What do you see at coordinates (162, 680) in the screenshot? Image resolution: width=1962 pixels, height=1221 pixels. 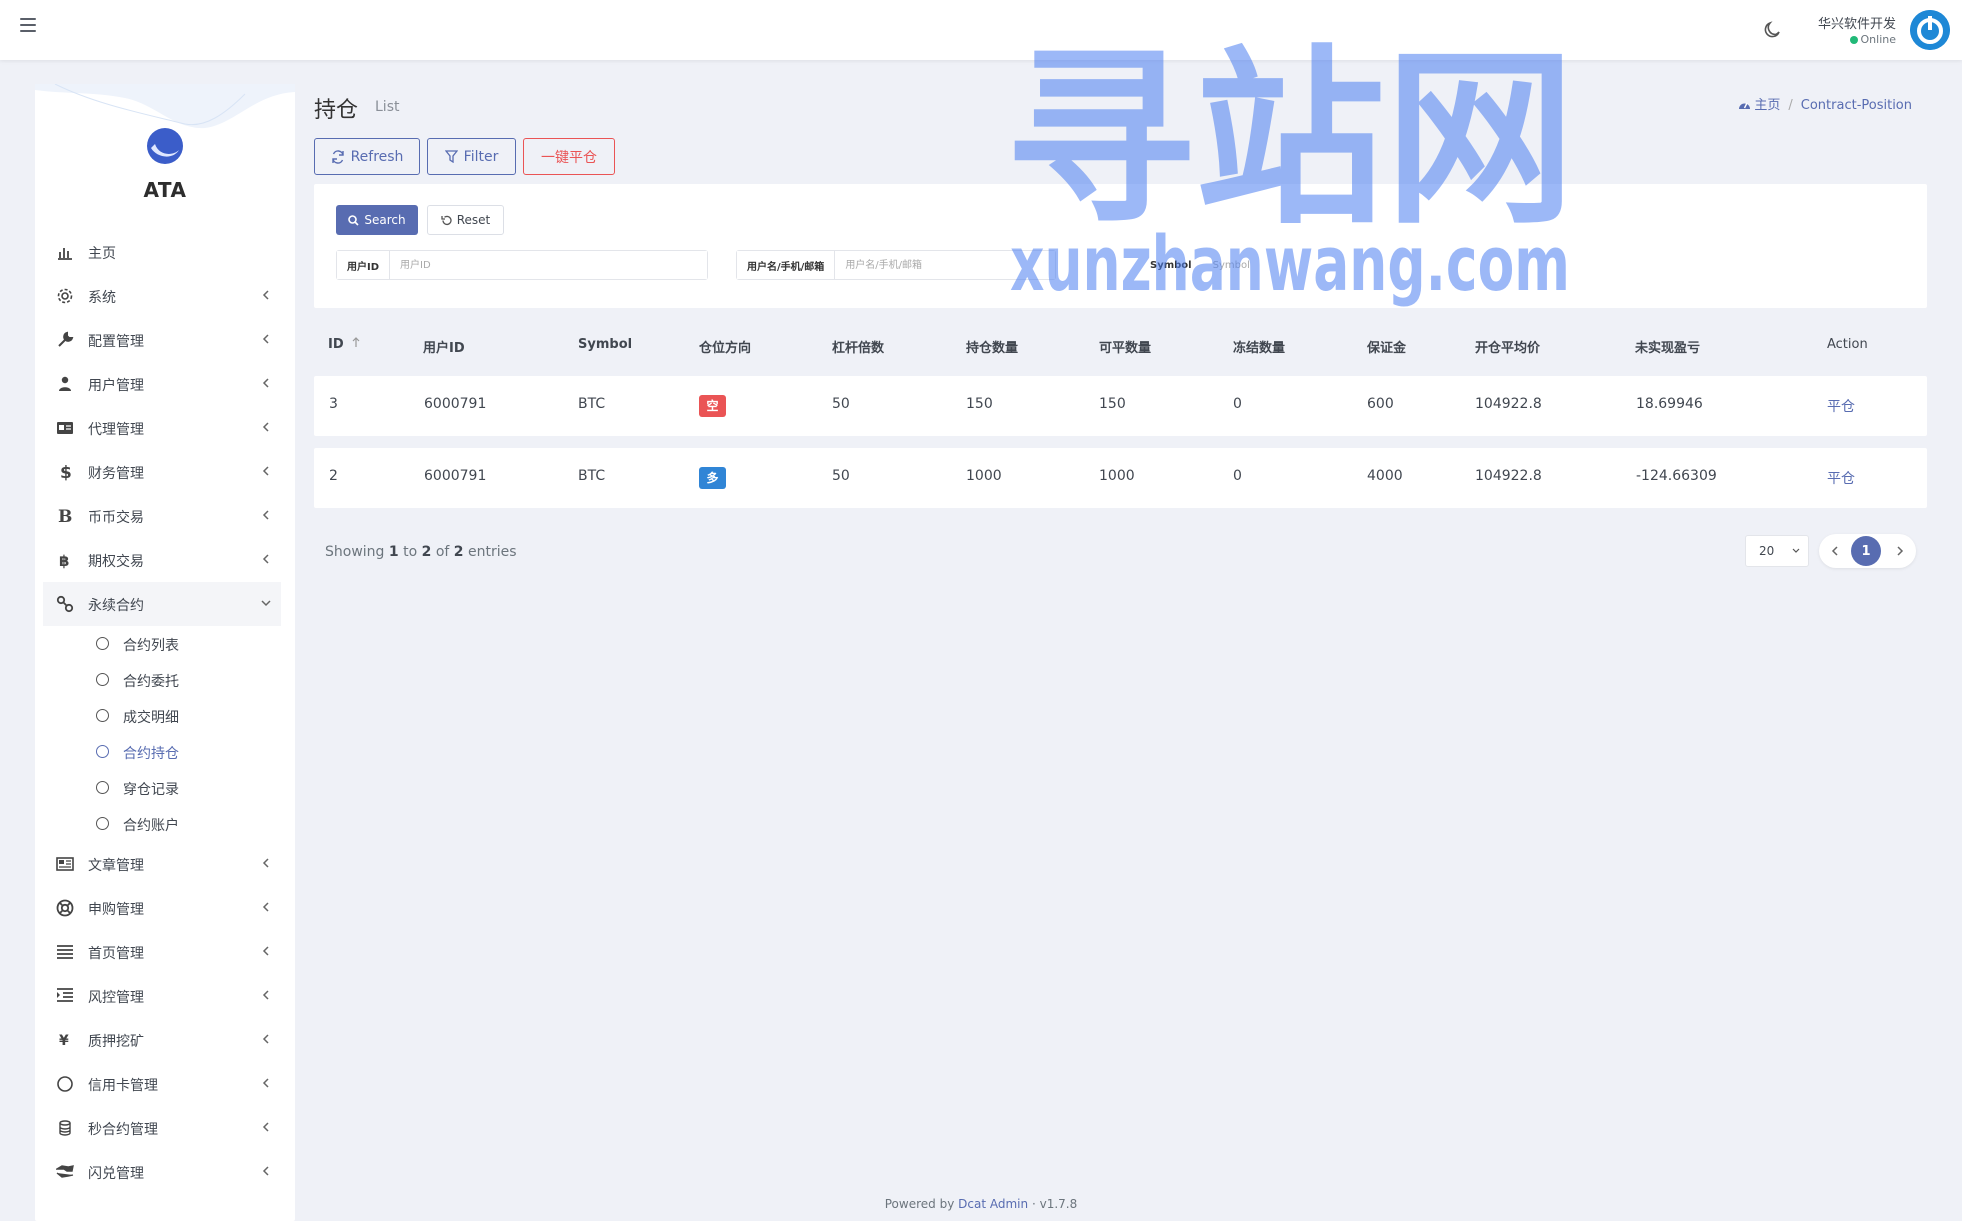 I see `submenu-item-contract-orders: 合约委托` at bounding box center [162, 680].